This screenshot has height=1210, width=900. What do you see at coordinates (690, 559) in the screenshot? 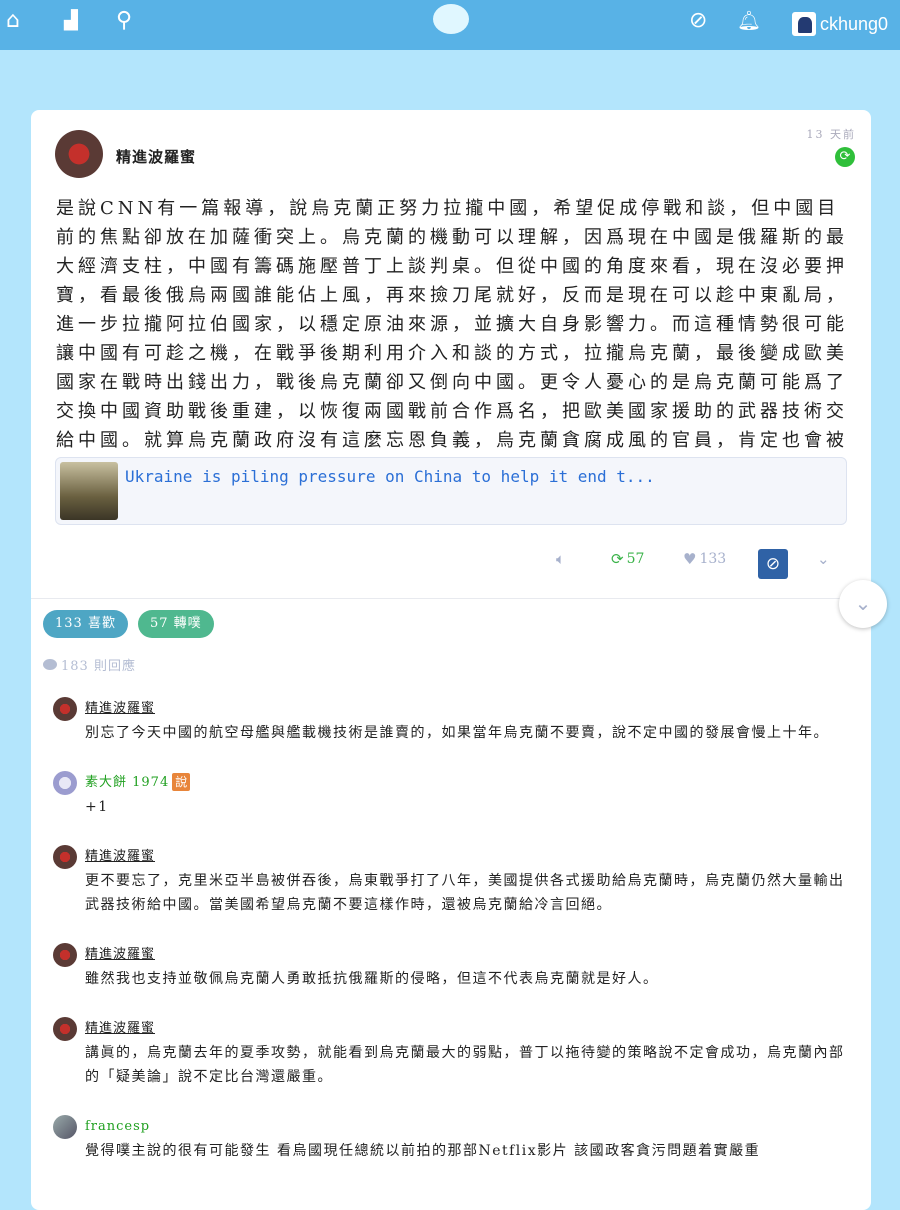
I see `heart-icon: ♥` at bounding box center [690, 559].